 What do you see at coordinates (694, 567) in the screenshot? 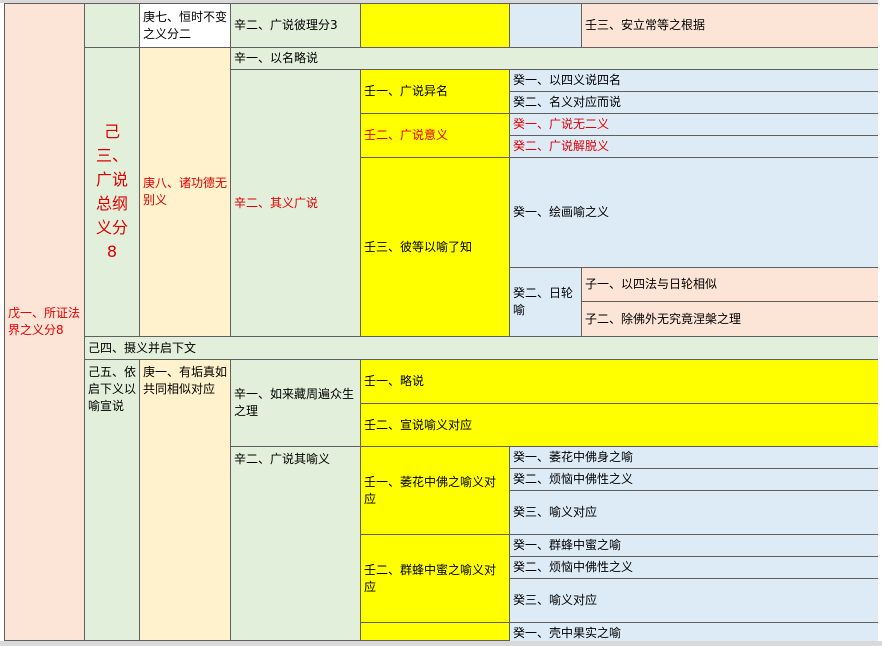
I see `cell-gui2-e: 癸二、烦恼中佛性之义` at bounding box center [694, 567].